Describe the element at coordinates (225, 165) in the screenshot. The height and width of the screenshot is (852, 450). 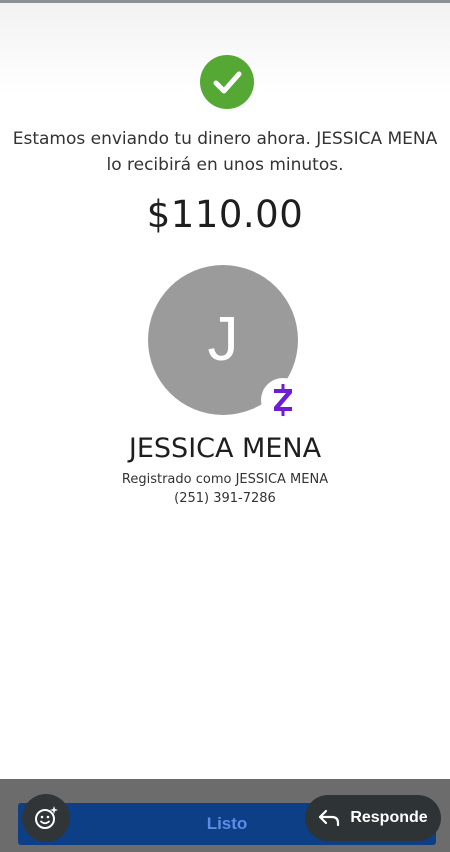
I see `confirmation-message-line-2: lo recibirá en unos minutos.` at that location.